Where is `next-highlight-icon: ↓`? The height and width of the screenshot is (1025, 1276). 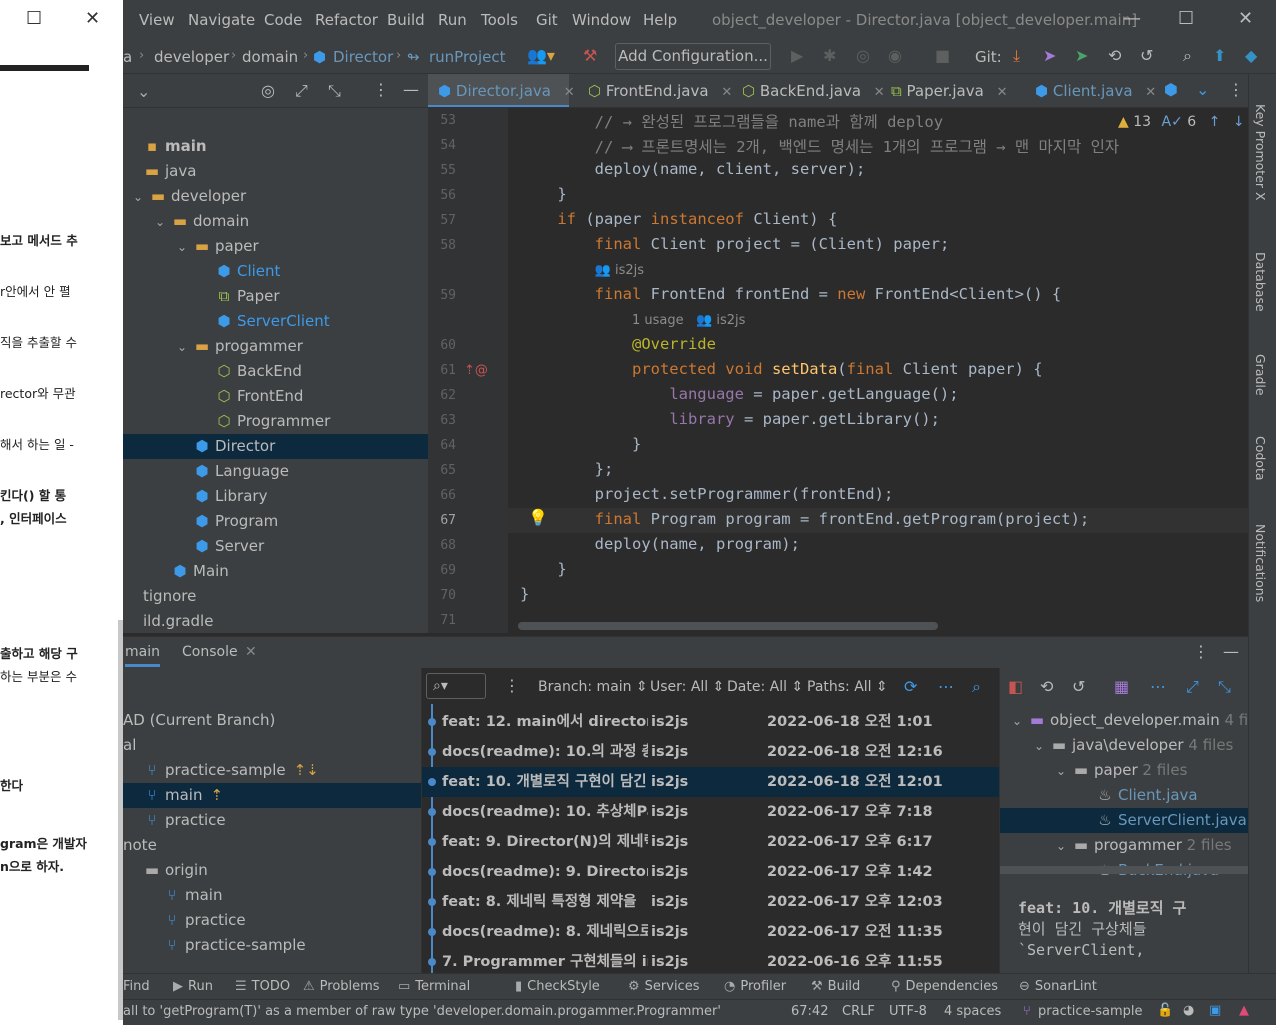 next-highlight-icon: ↓ is located at coordinates (1239, 122).